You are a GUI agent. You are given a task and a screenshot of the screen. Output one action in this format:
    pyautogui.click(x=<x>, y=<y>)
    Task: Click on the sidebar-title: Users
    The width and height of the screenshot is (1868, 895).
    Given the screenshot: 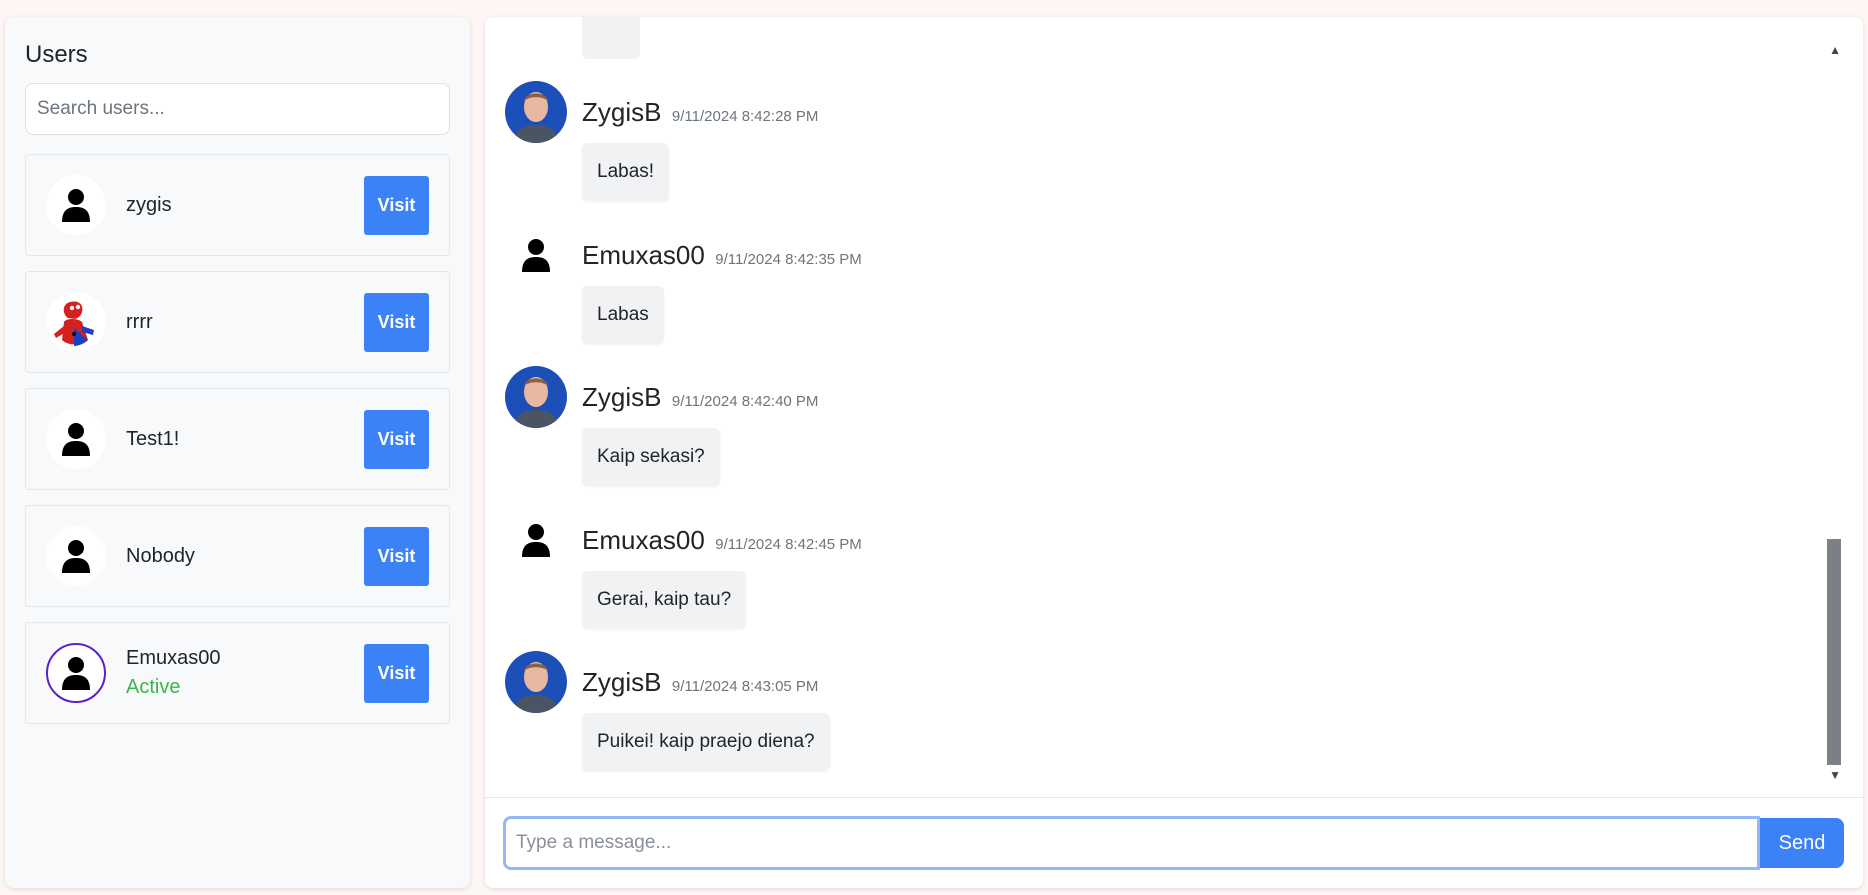 What is the action you would take?
    pyautogui.click(x=56, y=54)
    